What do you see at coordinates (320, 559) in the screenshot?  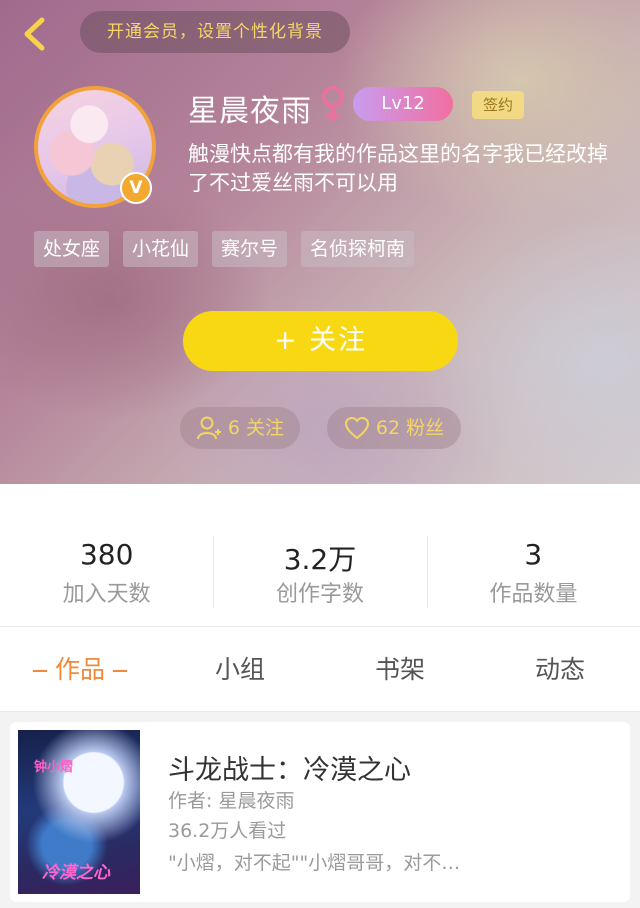 I see `stat-value: 3.2万` at bounding box center [320, 559].